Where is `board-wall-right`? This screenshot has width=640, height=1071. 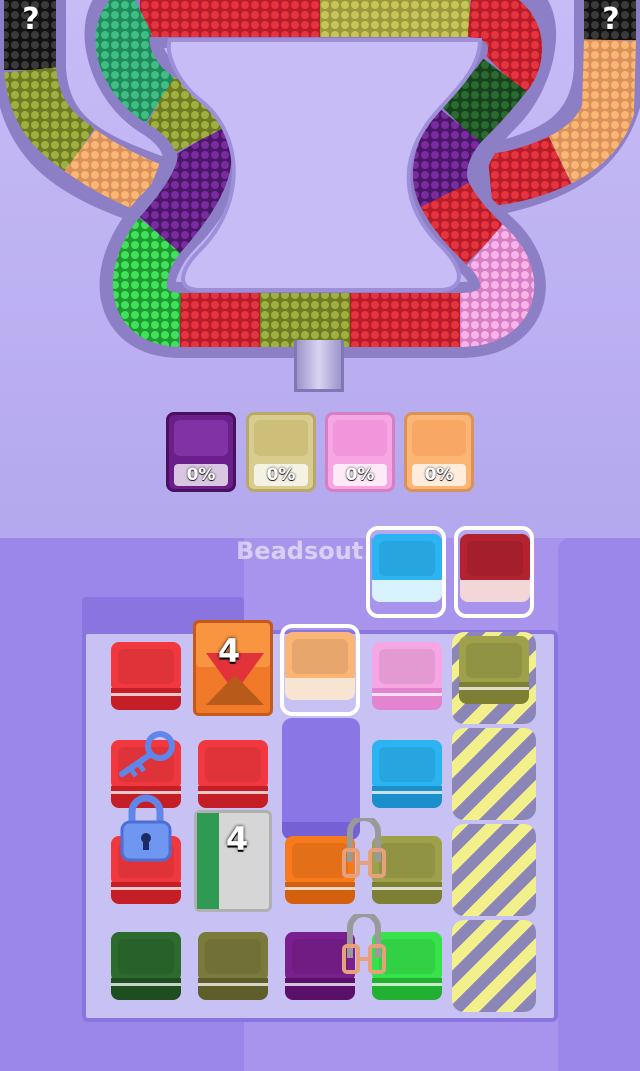
board-wall-right is located at coordinates (599, 804).